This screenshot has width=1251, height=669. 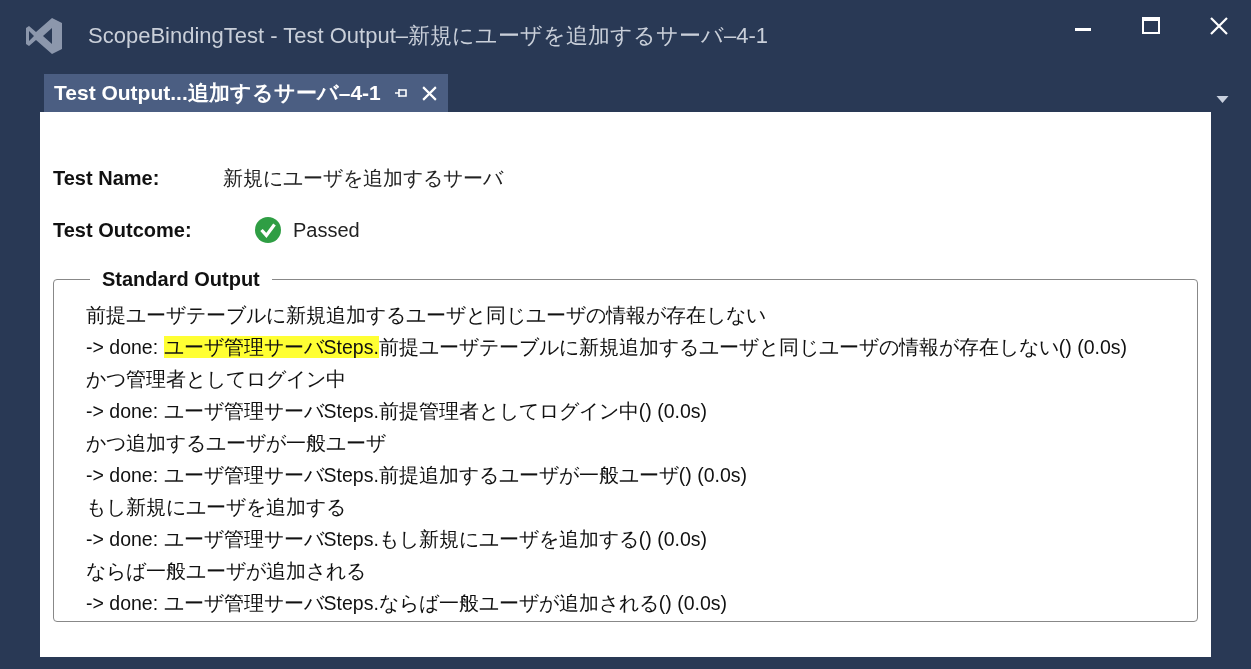 I want to click on tab-label: Test Output...追加するサーバ–4-1, so click(x=217, y=93).